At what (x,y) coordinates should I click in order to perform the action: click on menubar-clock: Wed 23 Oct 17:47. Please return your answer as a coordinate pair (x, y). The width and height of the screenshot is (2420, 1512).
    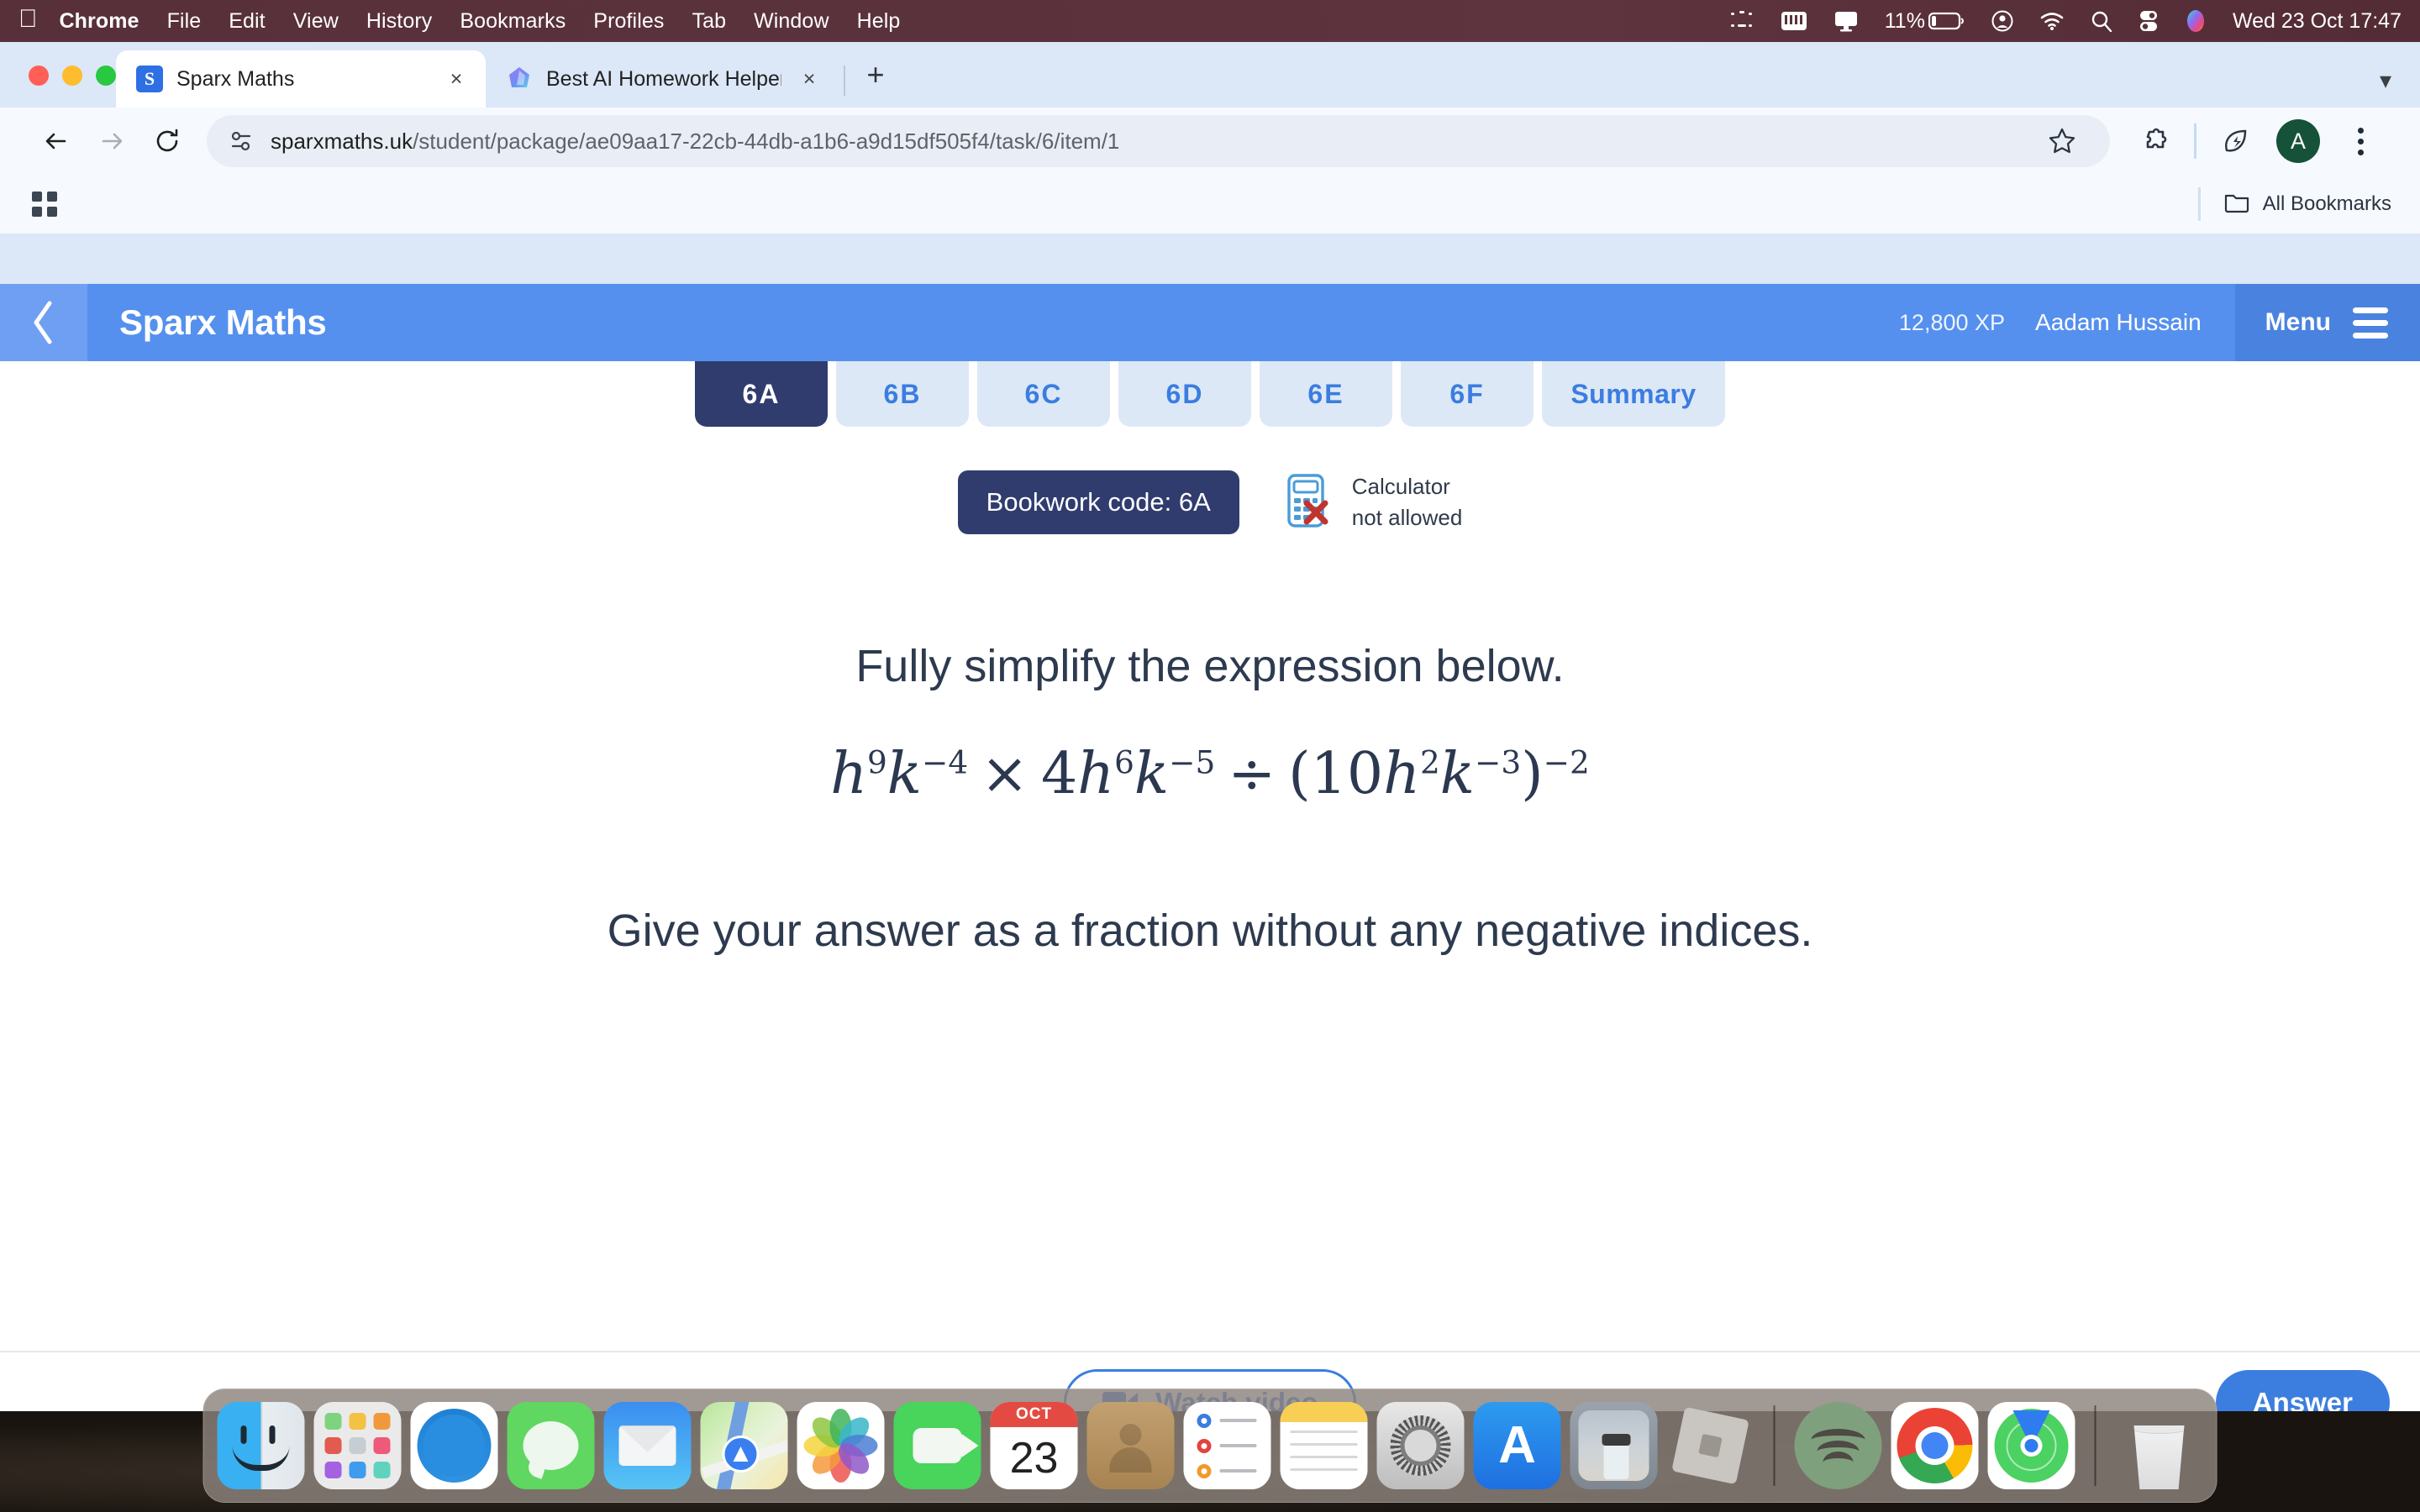
    Looking at the image, I should click on (2317, 21).